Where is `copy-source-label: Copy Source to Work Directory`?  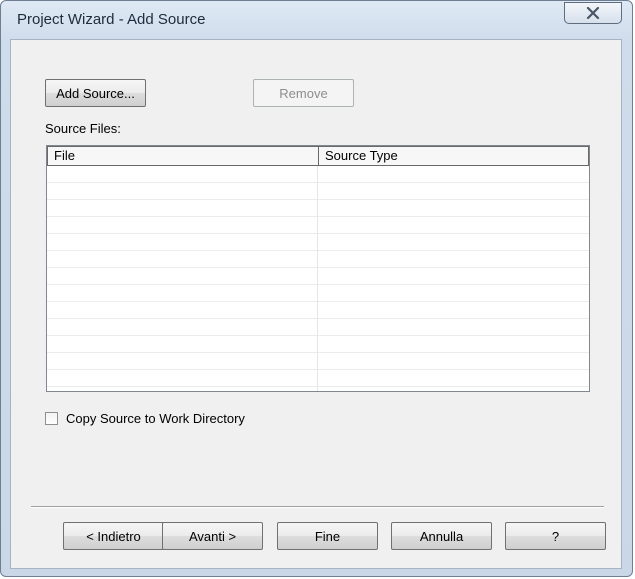
copy-source-label: Copy Source to Work Directory is located at coordinates (155, 418).